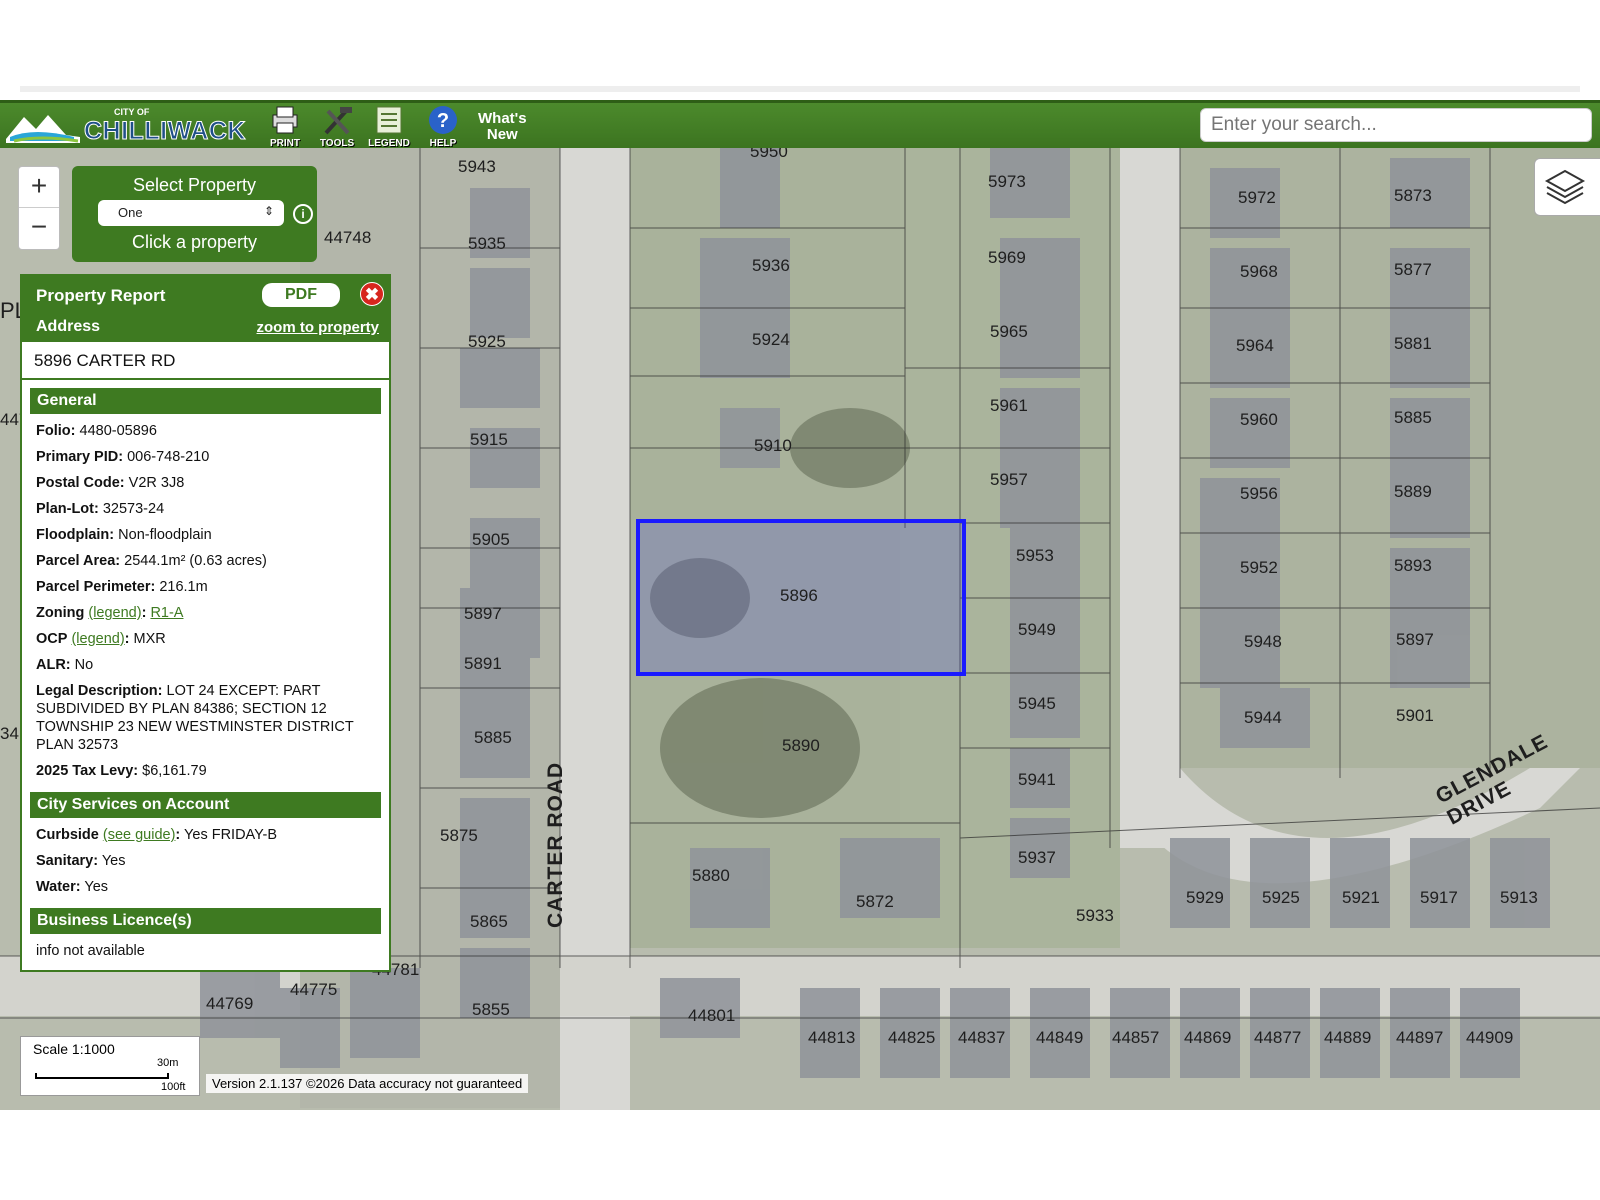  Describe the element at coordinates (1413, 417) in the screenshot. I see `lot-label: 5885` at that location.